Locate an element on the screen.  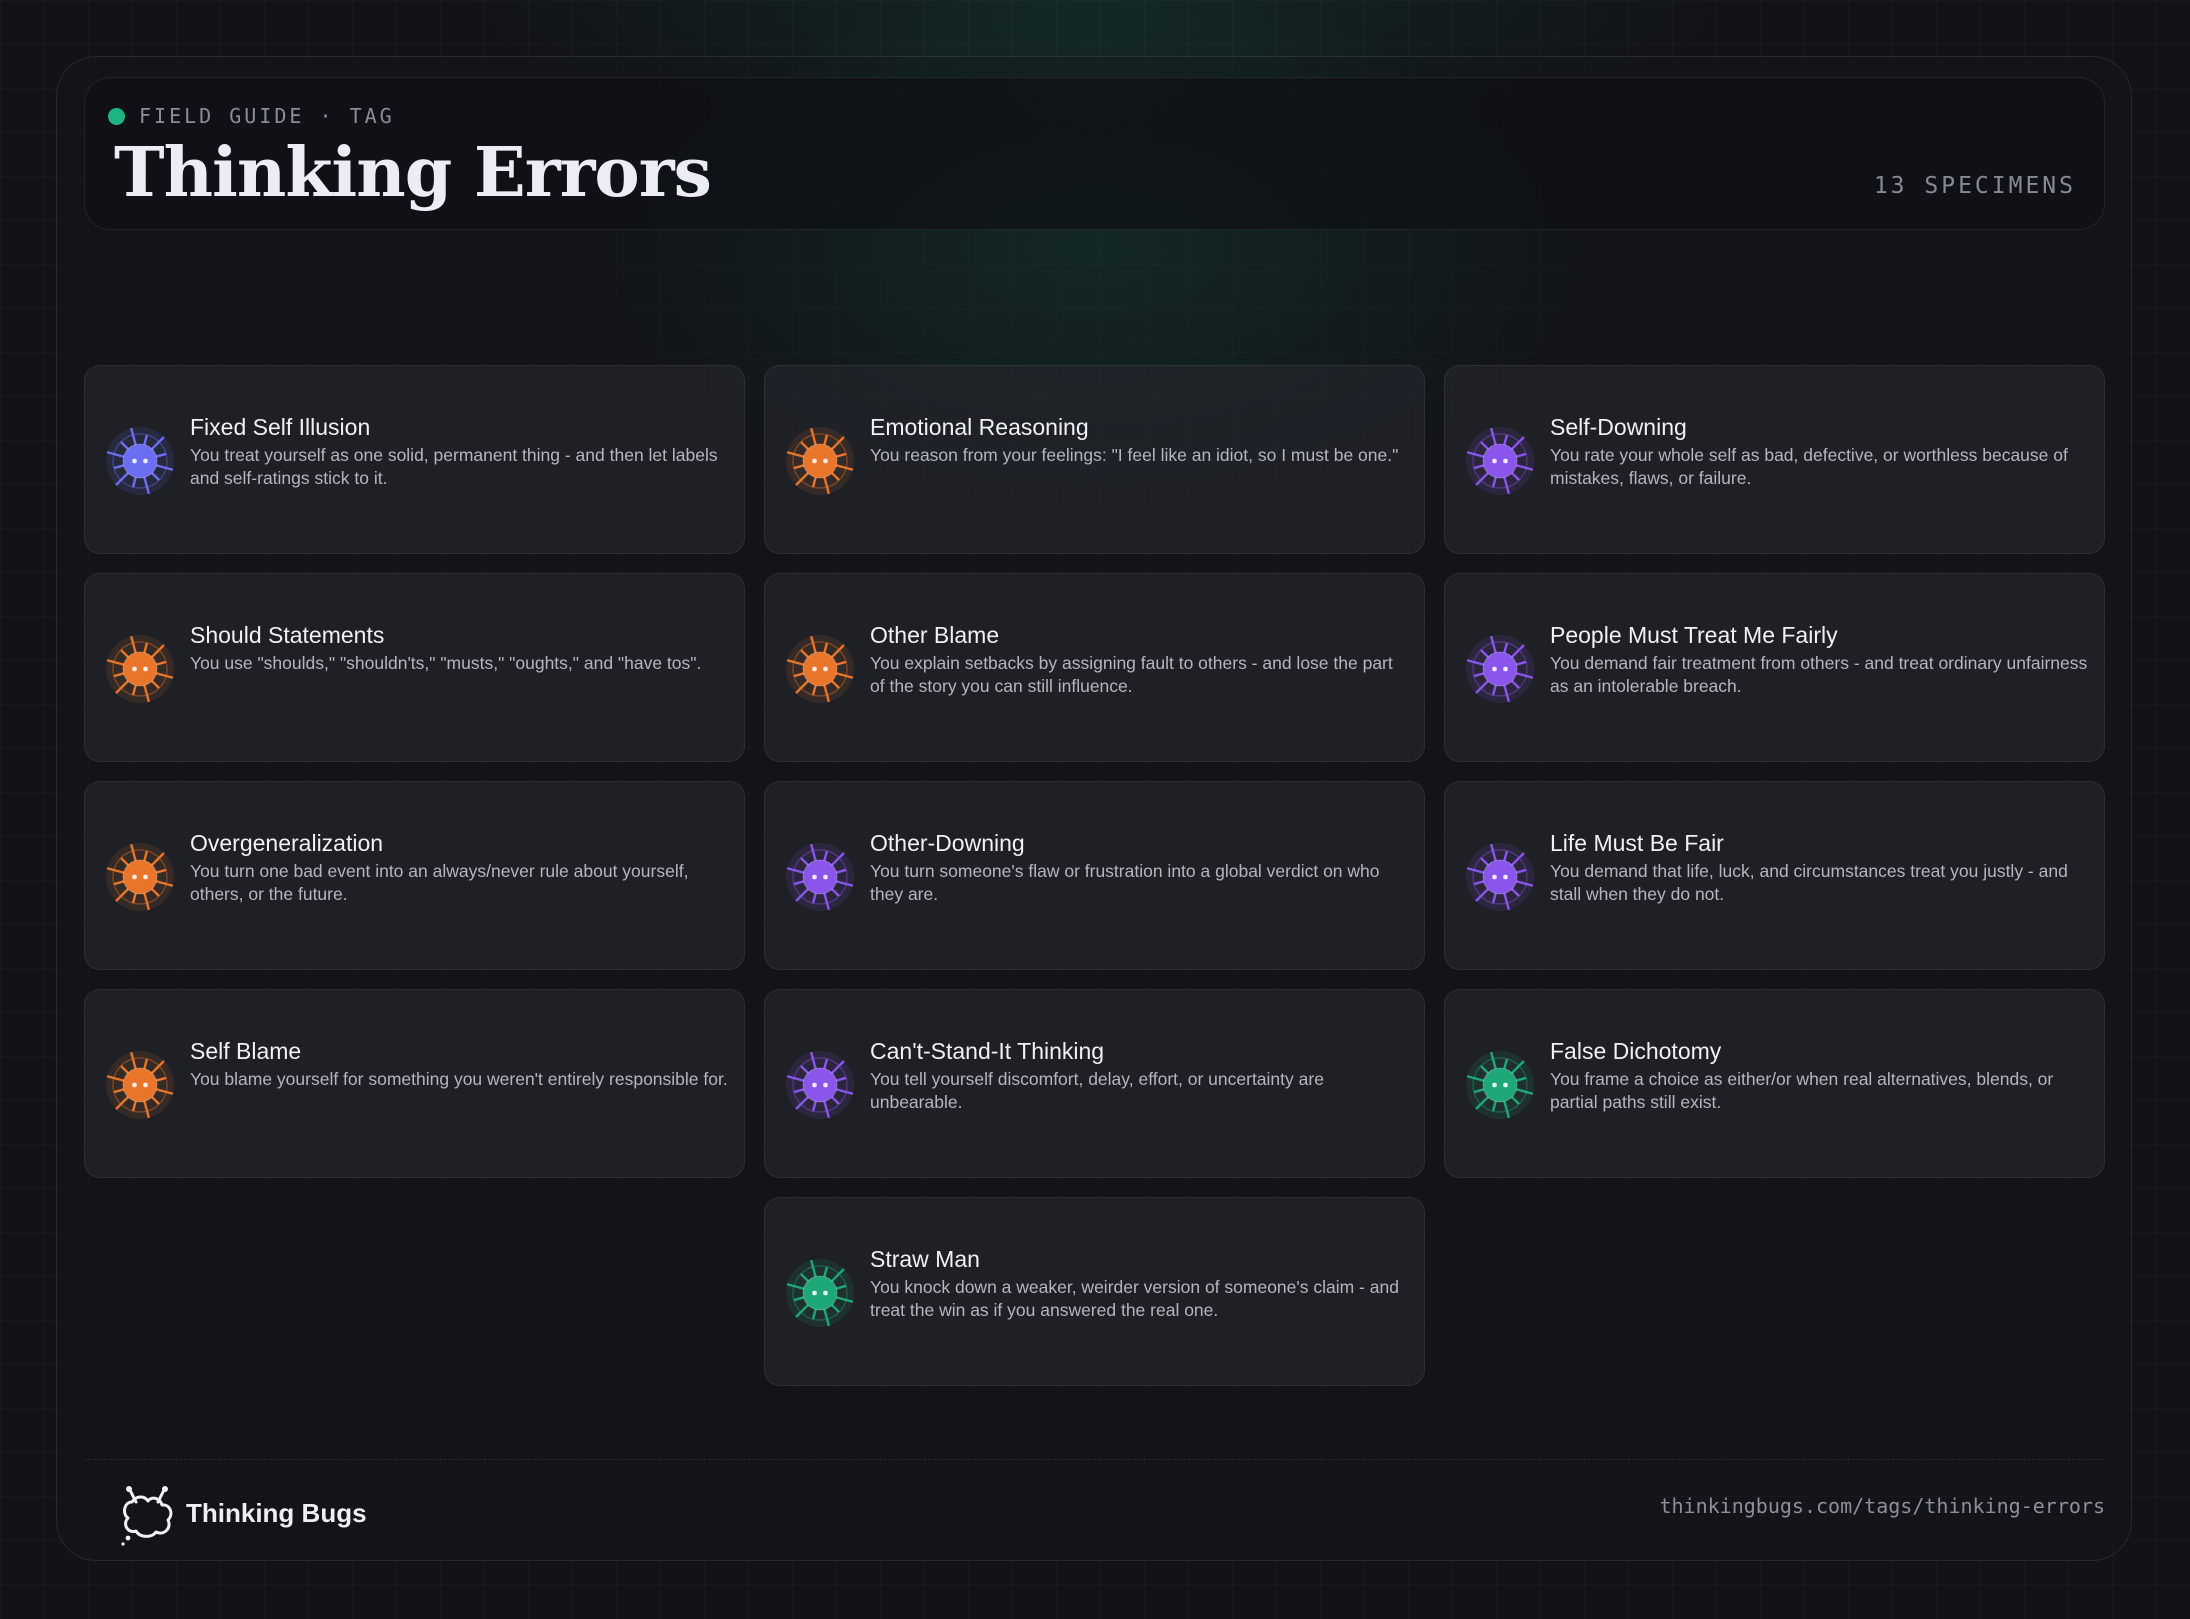
page-url-link: thinkingbugs.com/tags/thinking-errors is located at coordinates (1882, 1506).